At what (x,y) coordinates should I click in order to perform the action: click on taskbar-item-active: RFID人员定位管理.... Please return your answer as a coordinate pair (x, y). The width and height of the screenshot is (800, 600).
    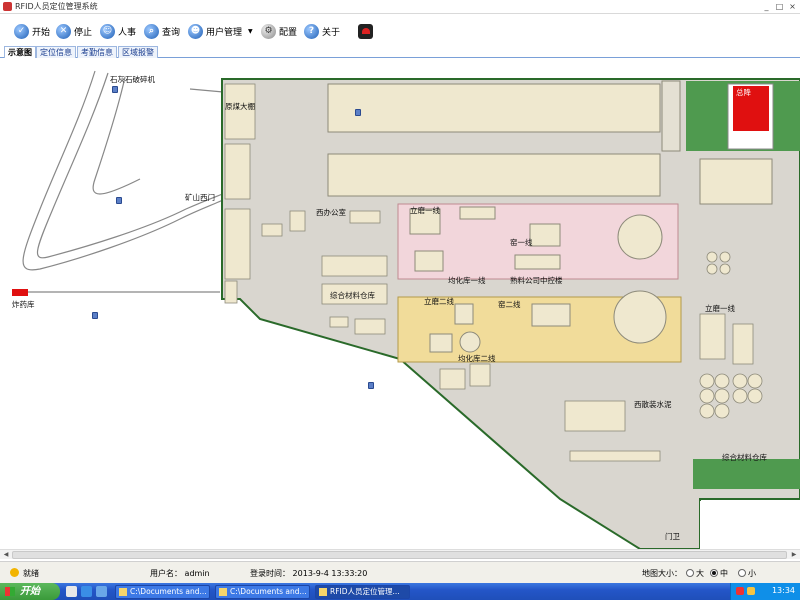
    Looking at the image, I should click on (362, 592).